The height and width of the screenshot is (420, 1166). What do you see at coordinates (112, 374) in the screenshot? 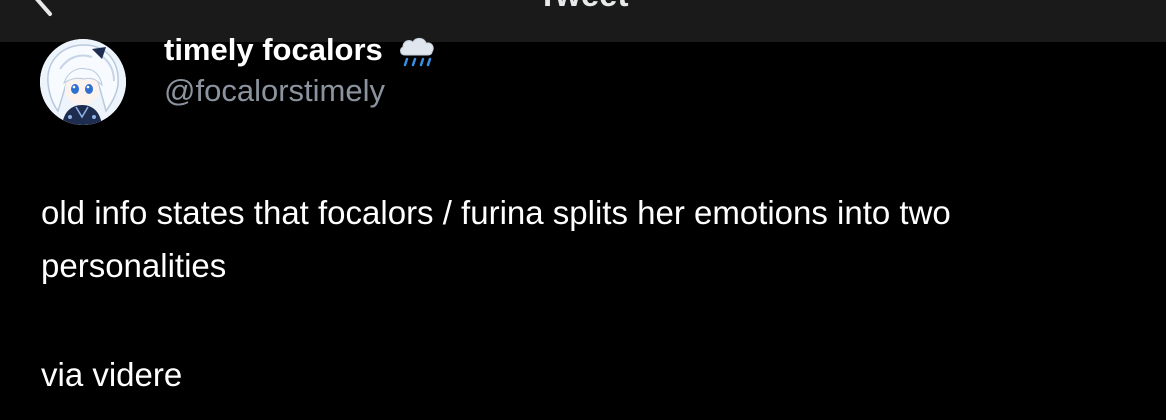
I see `tweet-text-via: via videre` at bounding box center [112, 374].